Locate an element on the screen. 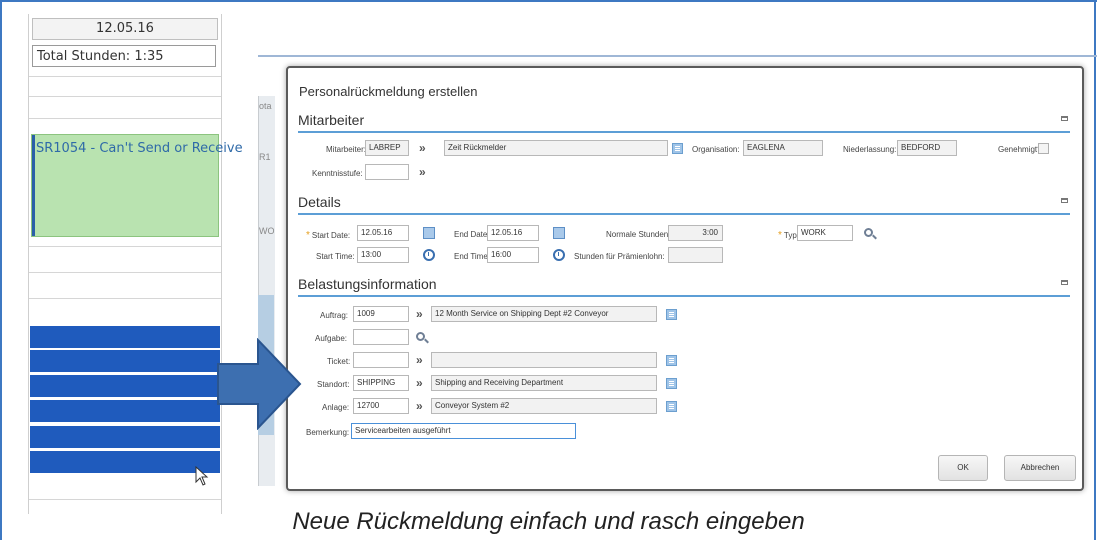 Image resolution: width=1097 pixels, height=540 pixels. calendar-event-bar is located at coordinates (33, 185).